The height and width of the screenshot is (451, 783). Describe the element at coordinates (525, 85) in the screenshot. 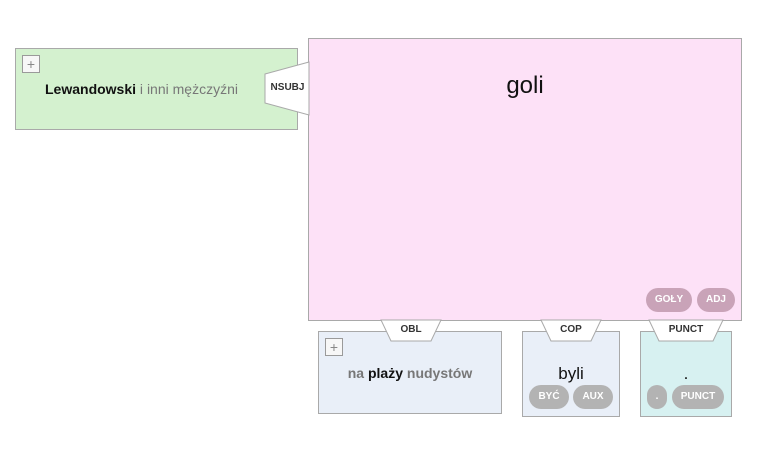

I see `root-word: goli` at that location.